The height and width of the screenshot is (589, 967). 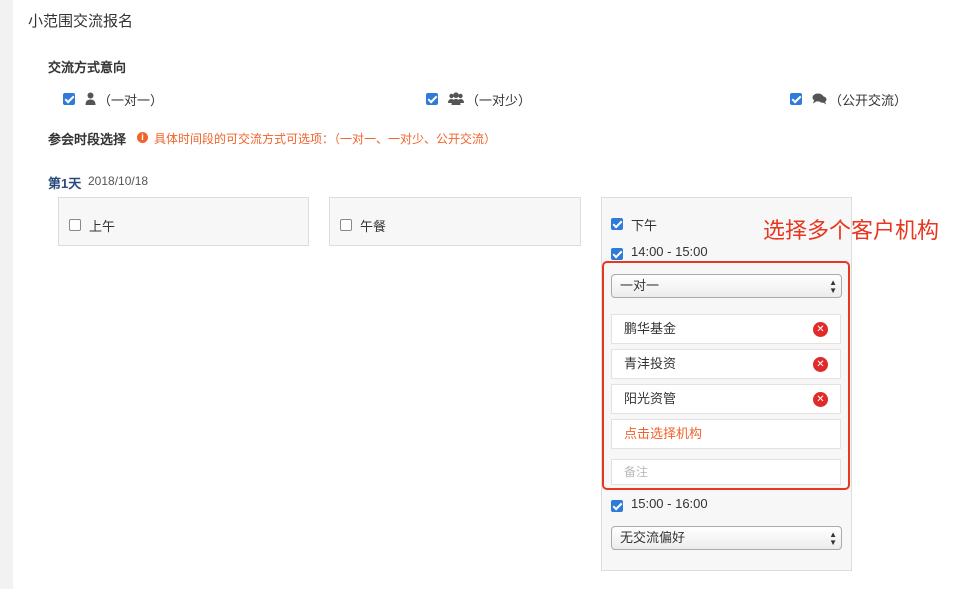 What do you see at coordinates (75, 225) in the screenshot?
I see `morning-checkbox` at bounding box center [75, 225].